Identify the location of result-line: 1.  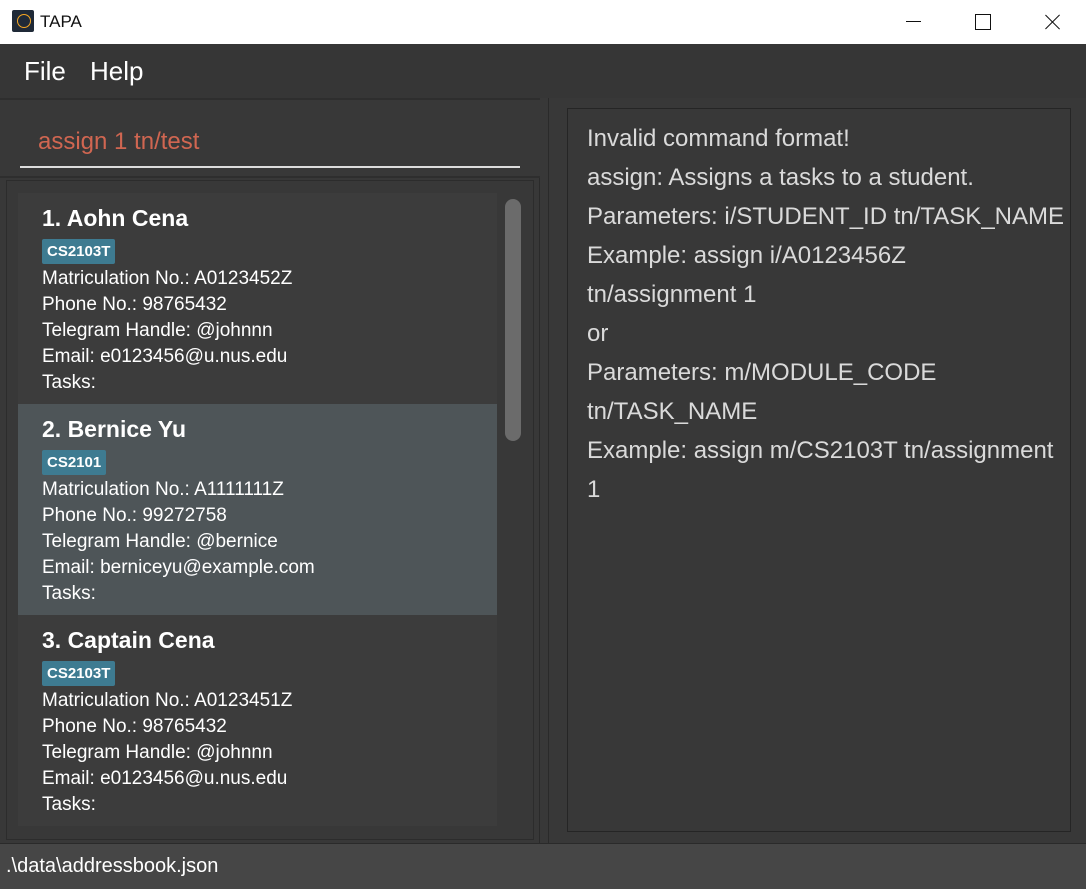
(594, 489).